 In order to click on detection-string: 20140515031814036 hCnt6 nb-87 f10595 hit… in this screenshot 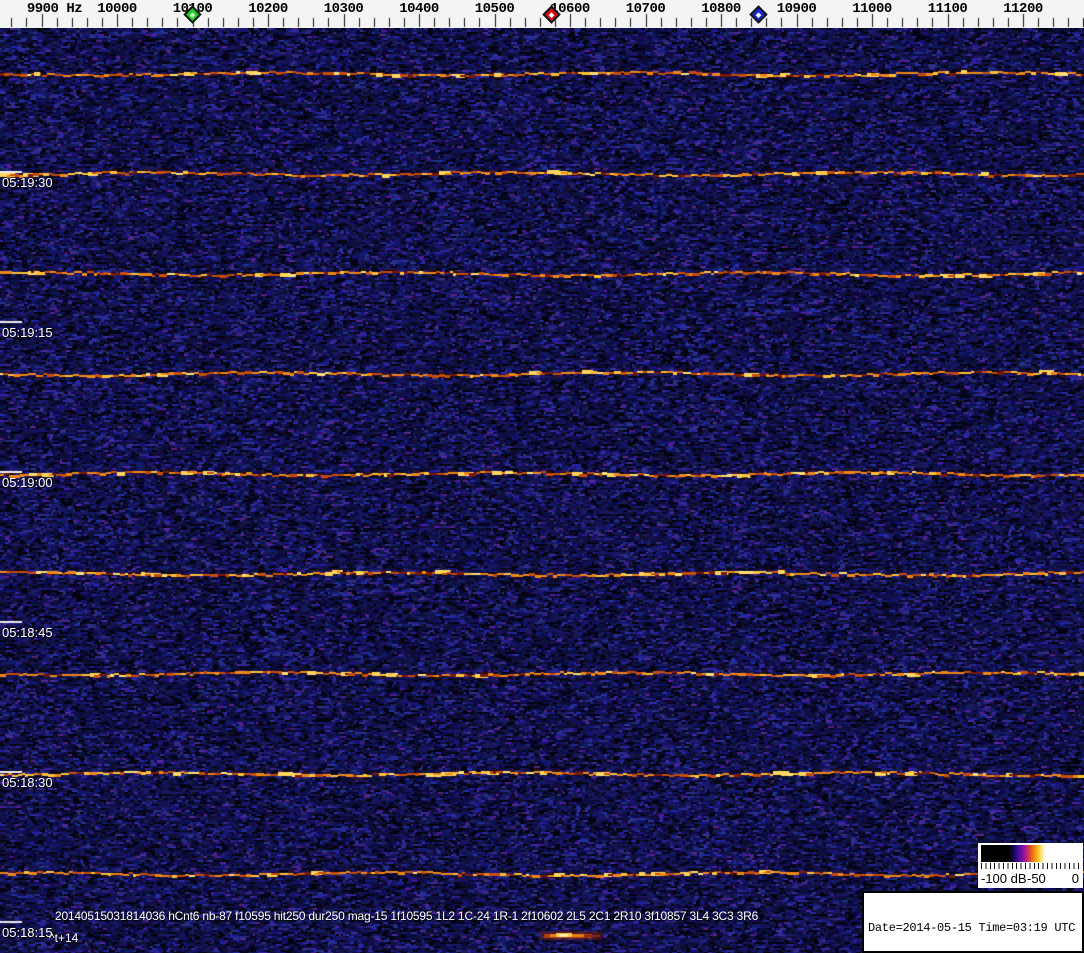, I will do `click(407, 916)`.